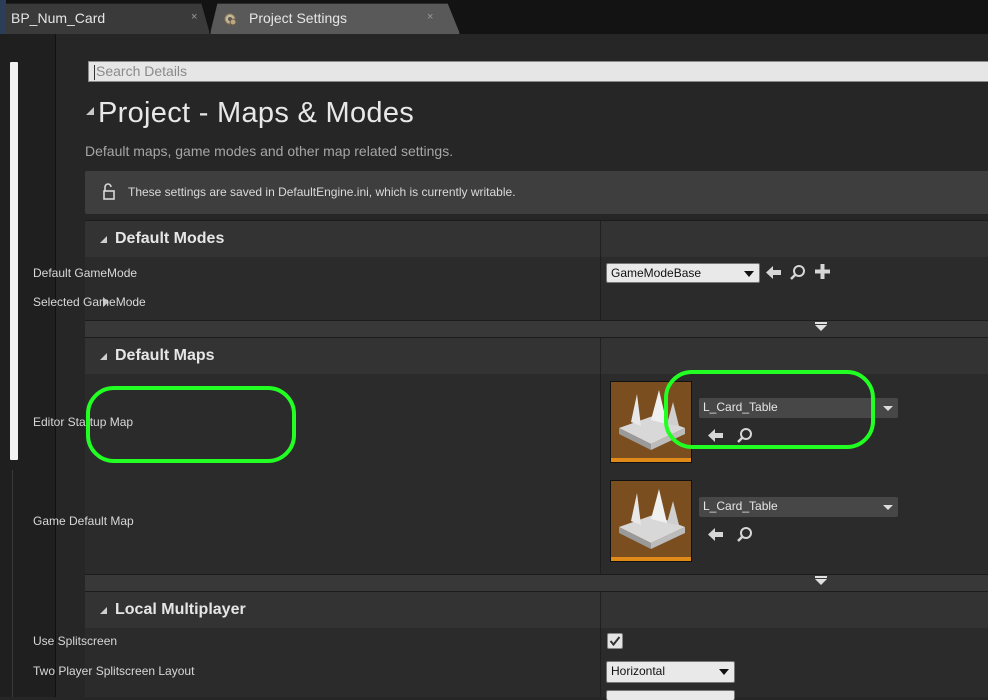  I want to click on next-dropdown-partial, so click(670, 695).